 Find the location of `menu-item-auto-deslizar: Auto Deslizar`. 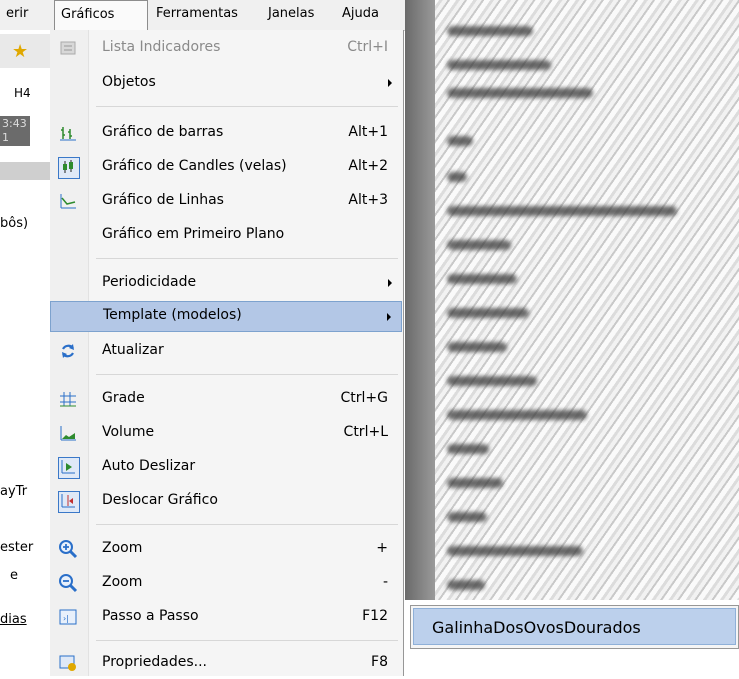

menu-item-auto-deslizar: Auto Deslizar is located at coordinates (226, 467).